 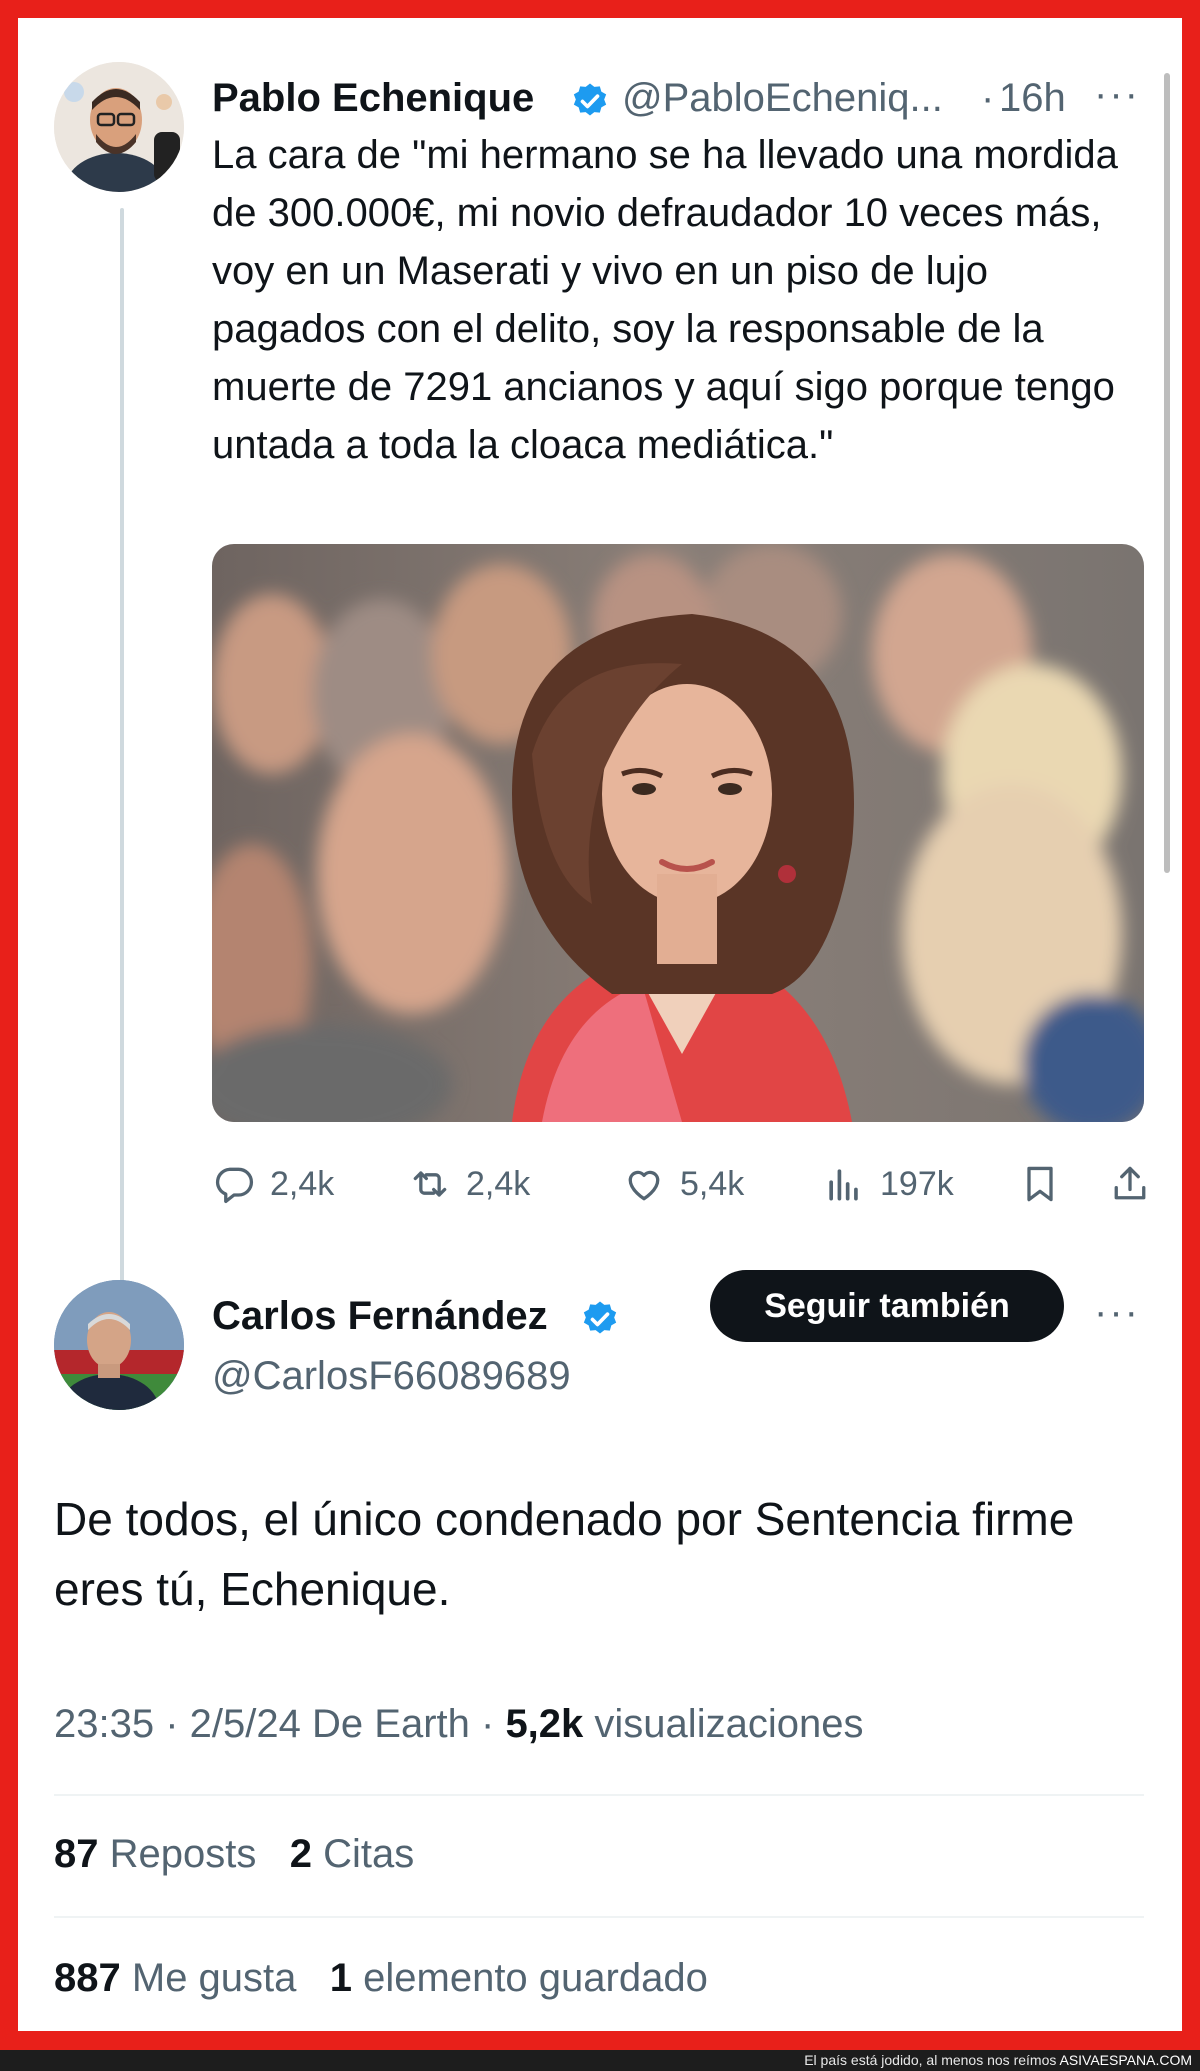 I want to click on reposts-count: 87, so click(x=76, y=1854).